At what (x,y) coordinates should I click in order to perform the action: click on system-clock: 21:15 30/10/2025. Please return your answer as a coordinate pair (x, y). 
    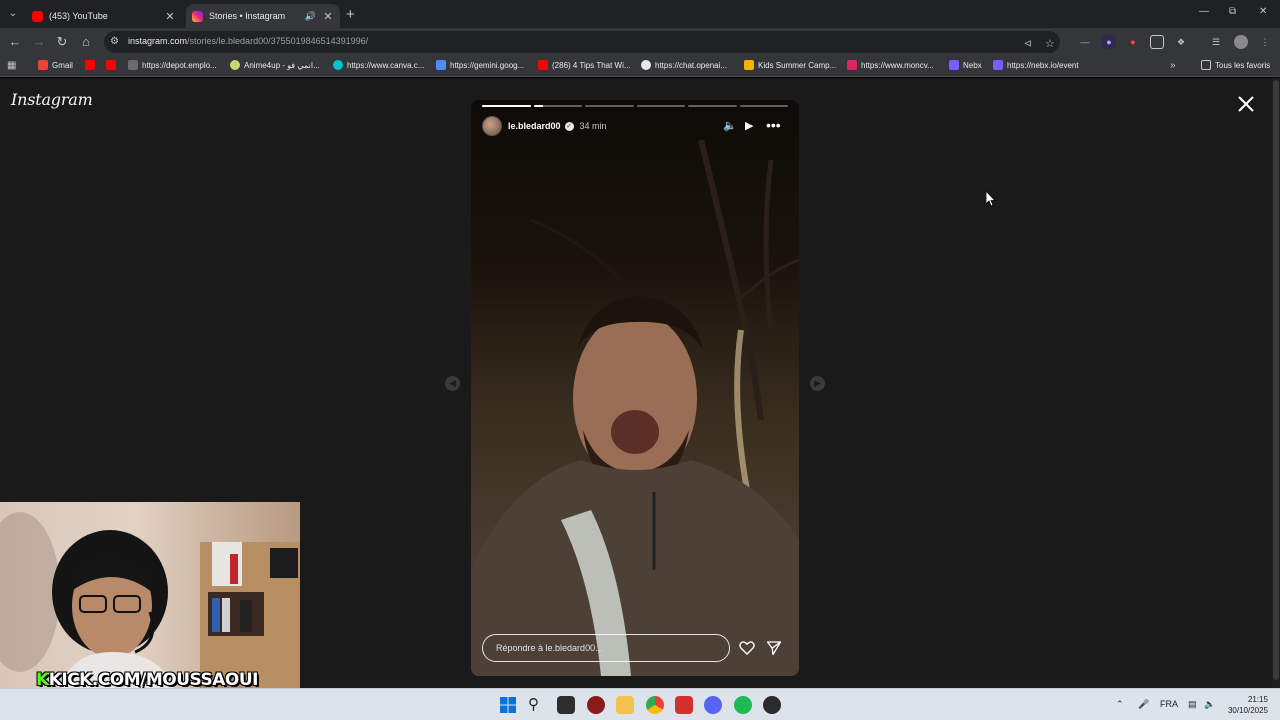
    Looking at the image, I should click on (1245, 705).